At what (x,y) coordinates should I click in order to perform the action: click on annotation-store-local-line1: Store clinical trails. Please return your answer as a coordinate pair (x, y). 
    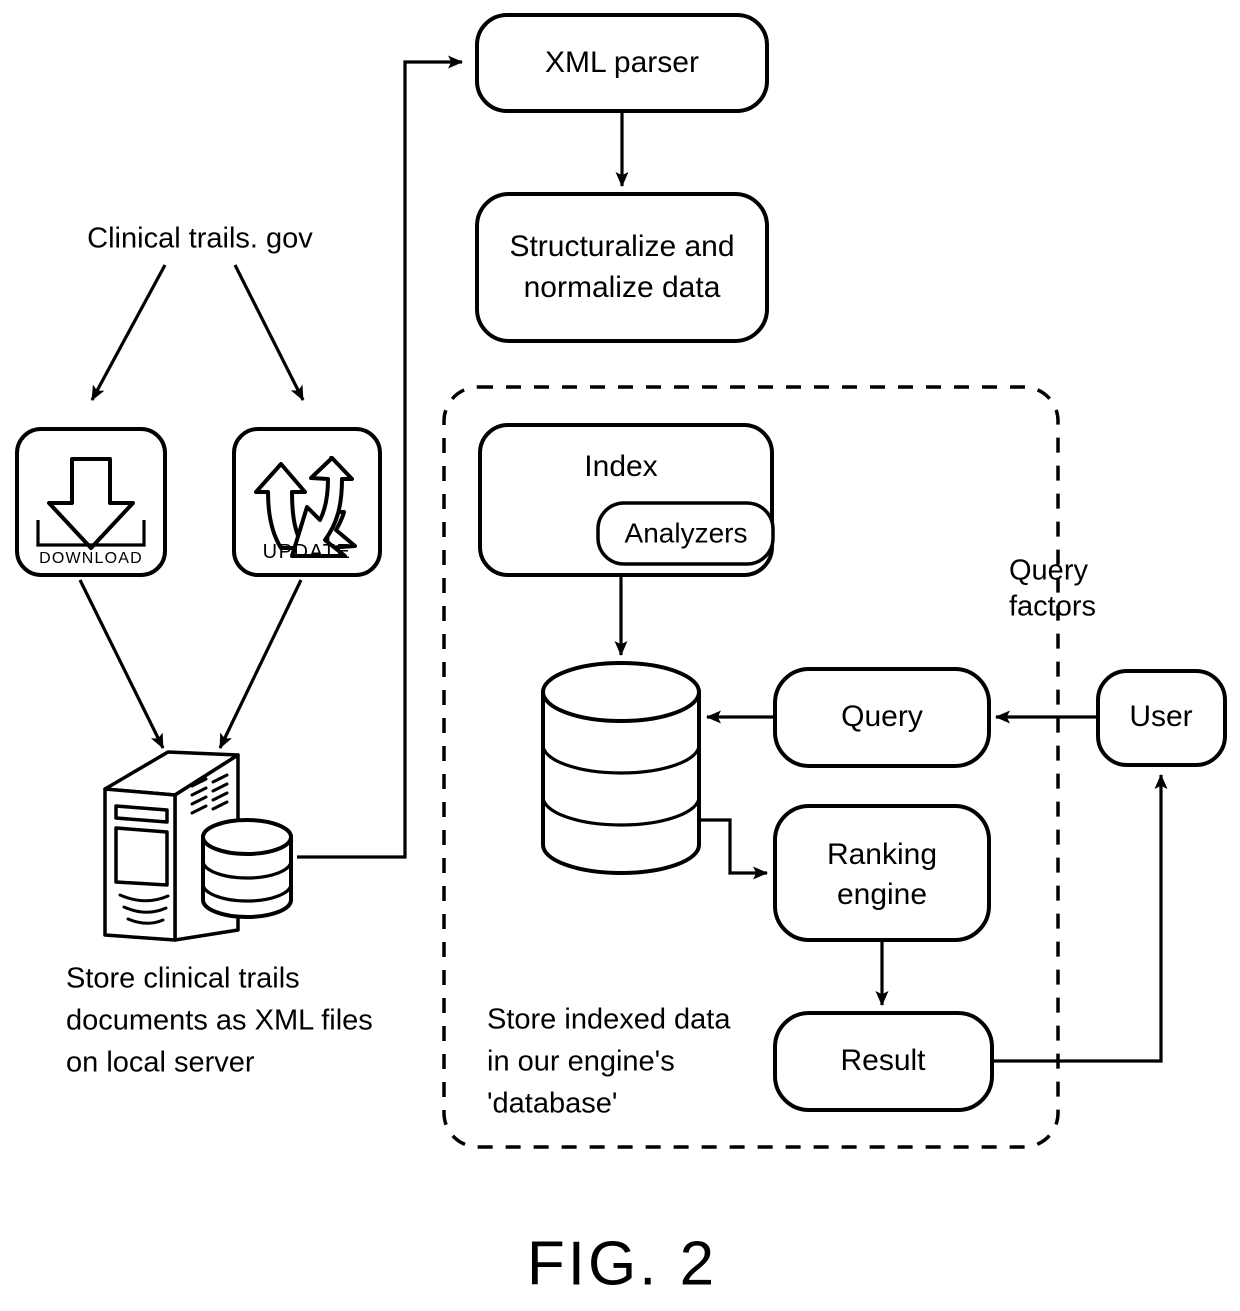
    Looking at the image, I should click on (183, 979).